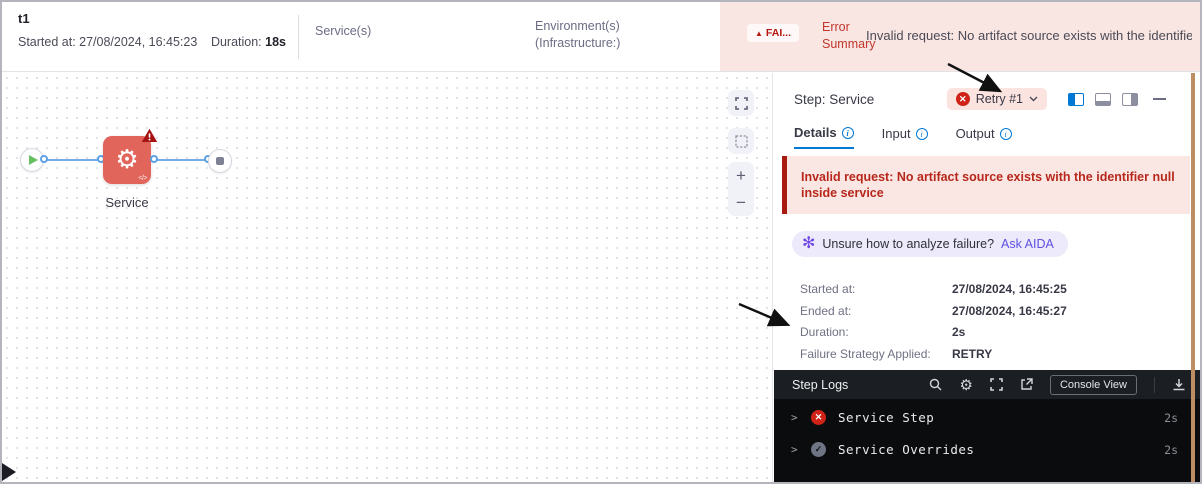 This screenshot has width=1202, height=484. Describe the element at coordinates (1033, 99) in the screenshot. I see `chevron-down-icon` at that location.